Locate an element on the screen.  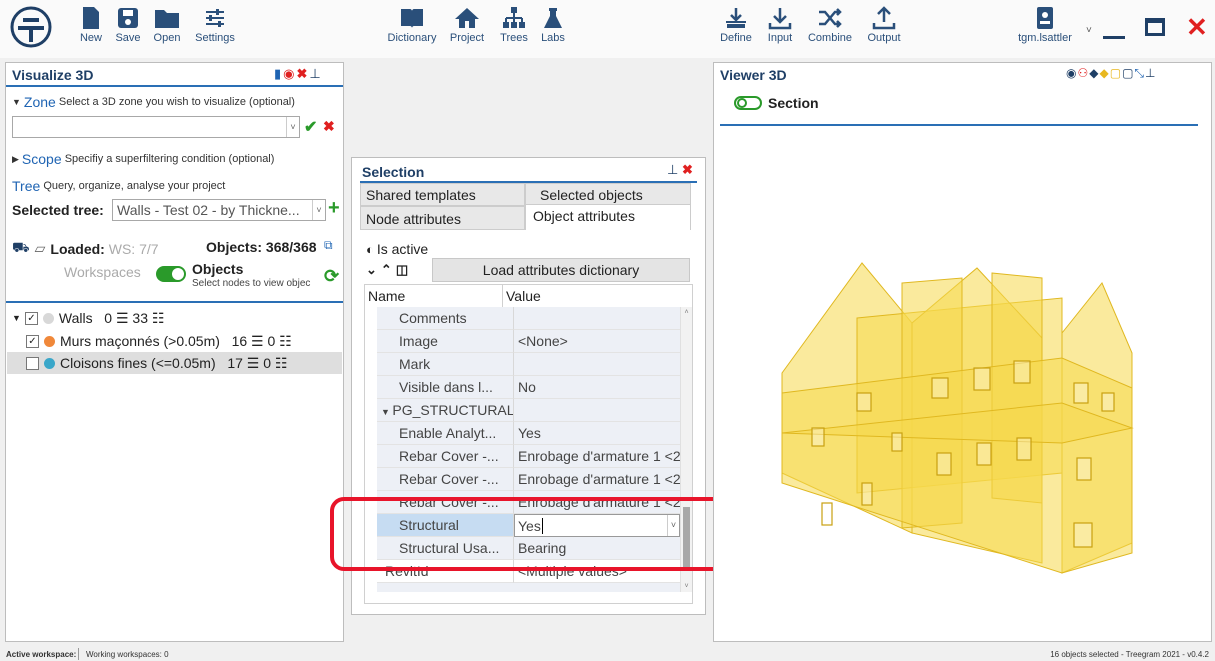
open-button: Open is located at coordinates (167, 29).